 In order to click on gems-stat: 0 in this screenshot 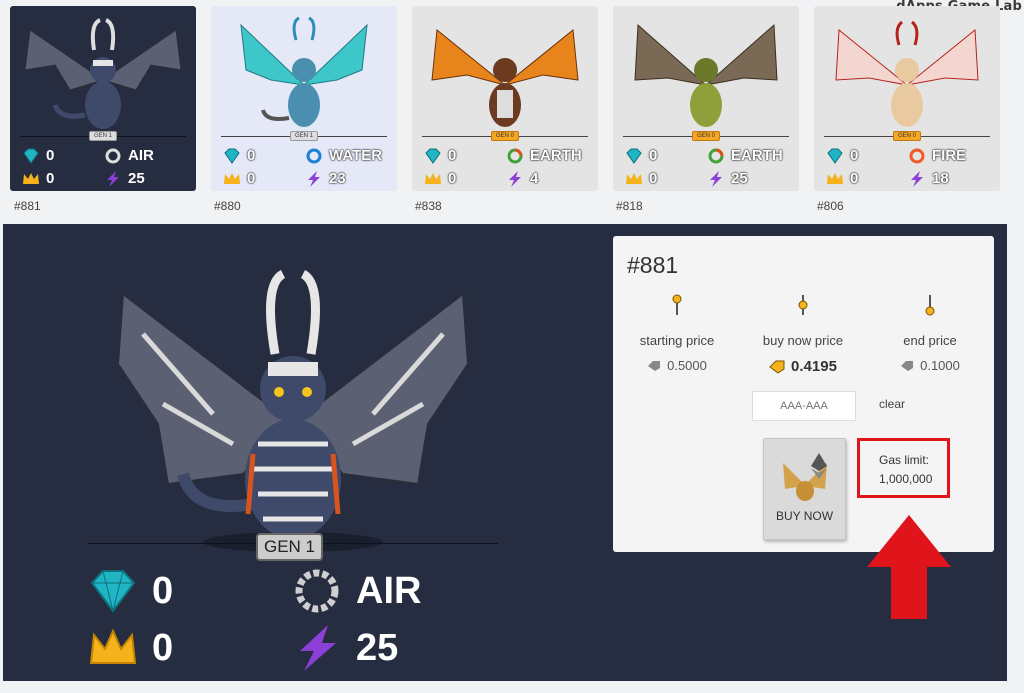, I will do `click(641, 155)`.